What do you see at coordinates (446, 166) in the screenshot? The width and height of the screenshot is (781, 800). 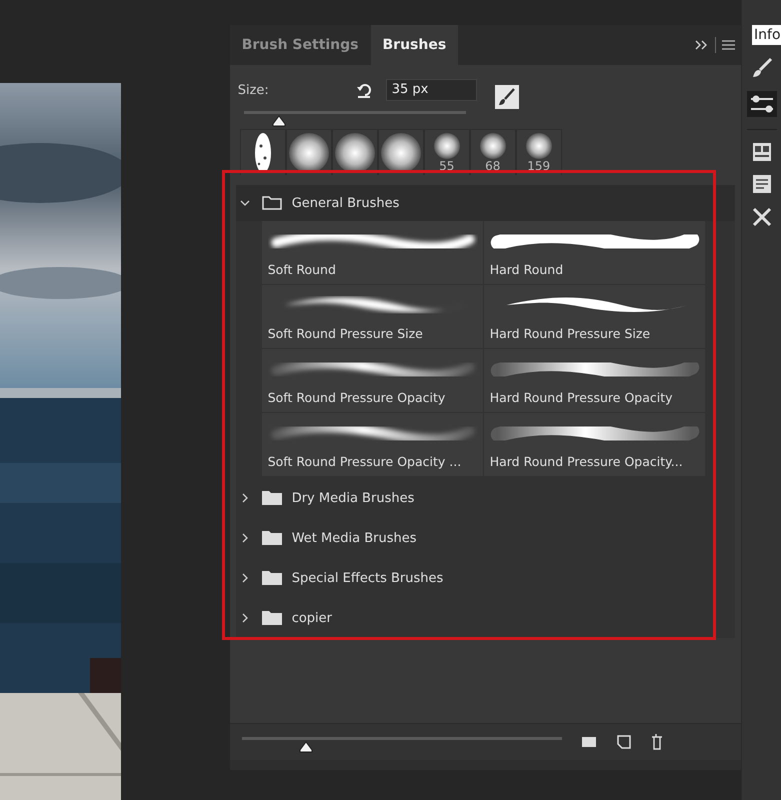 I see `brush-size-label: 55` at bounding box center [446, 166].